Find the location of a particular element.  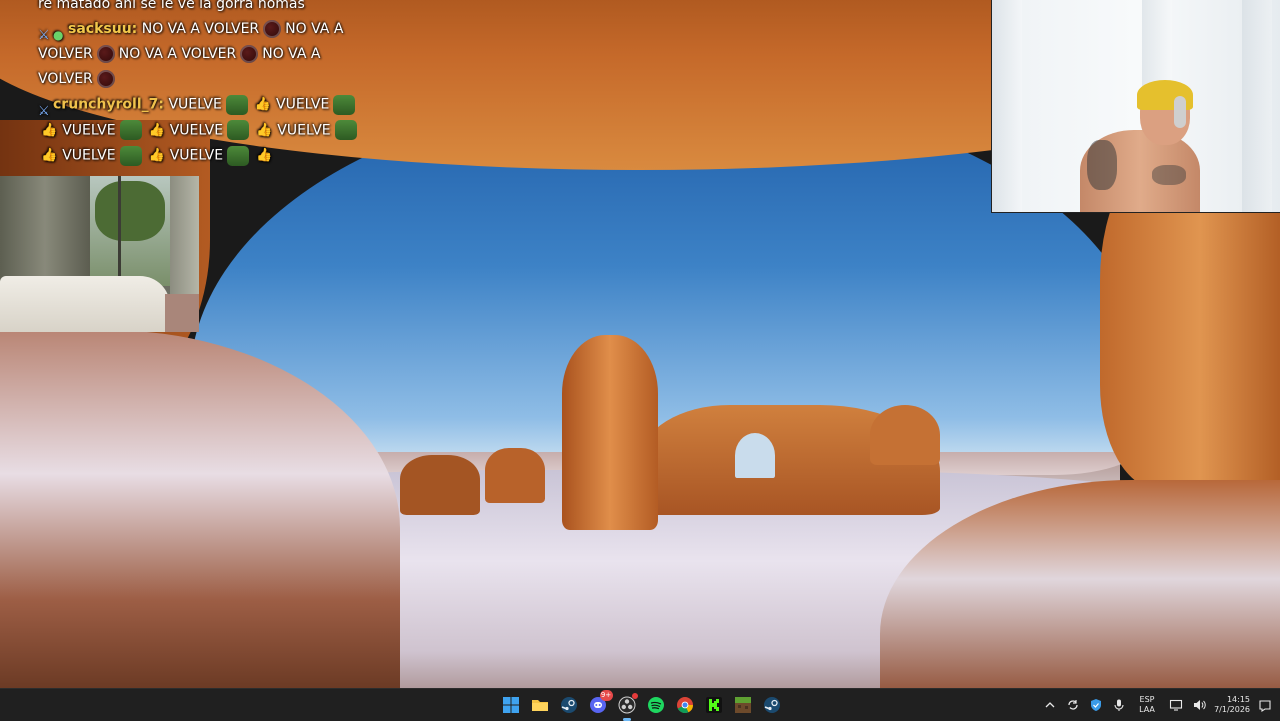

wallpaper-rock-turret is located at coordinates (610, 432).